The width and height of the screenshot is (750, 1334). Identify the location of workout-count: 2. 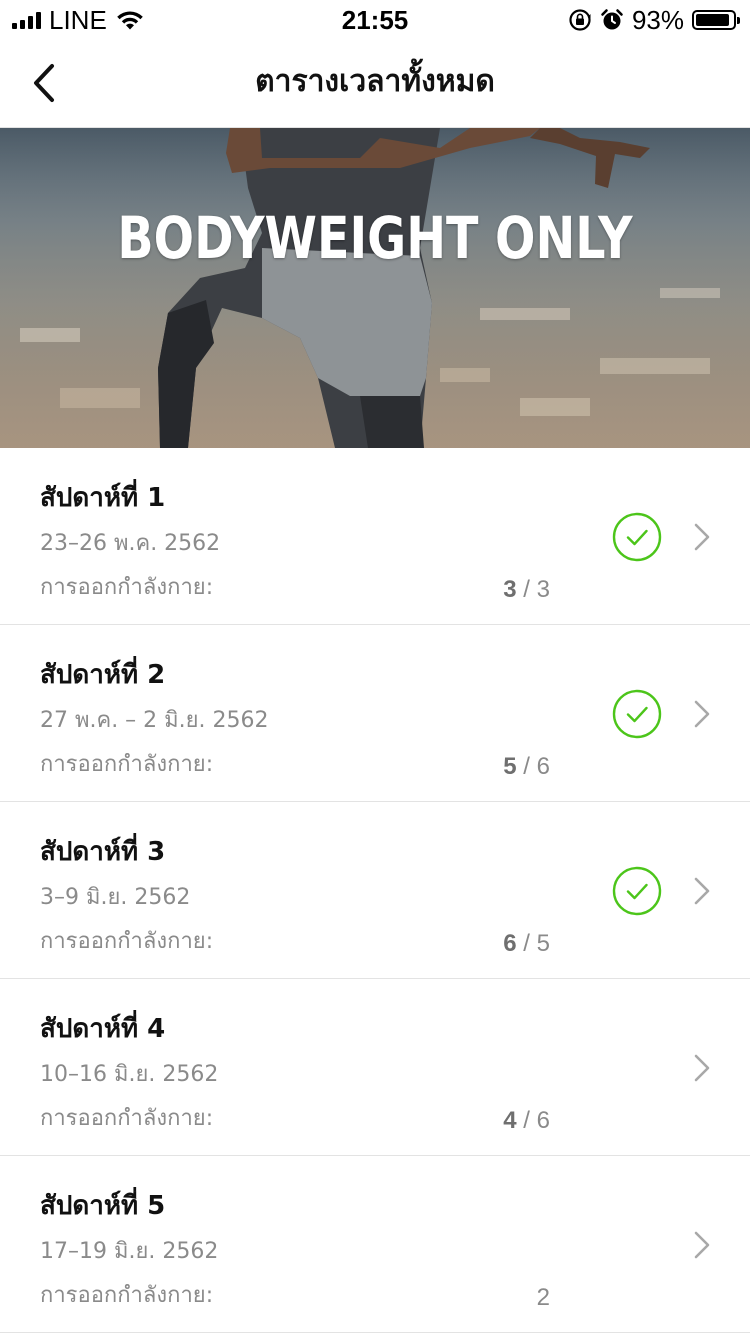
(543, 1298).